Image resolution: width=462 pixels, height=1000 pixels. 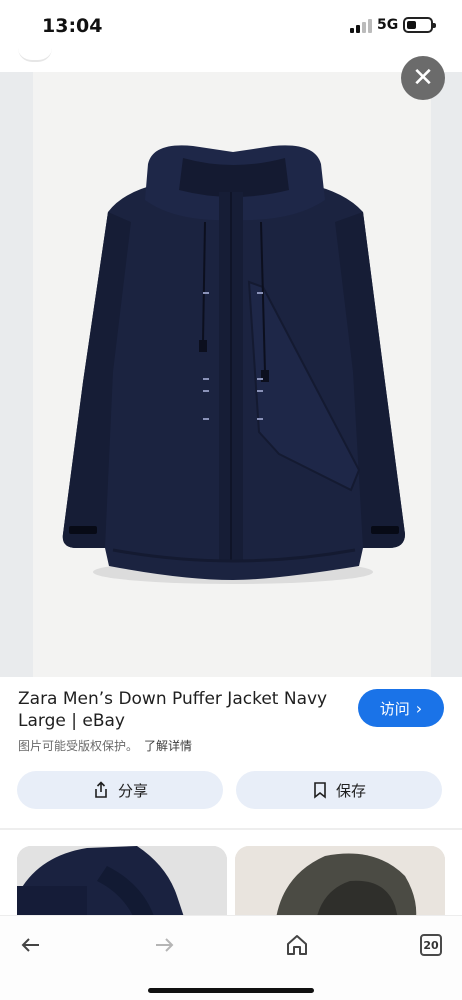 I want to click on back-button, so click(x=31, y=945).